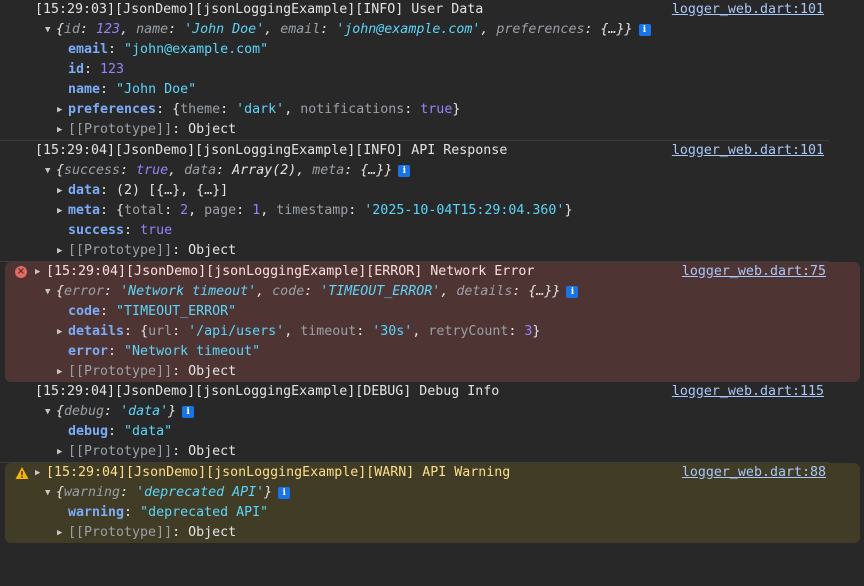 The width and height of the screenshot is (864, 586). What do you see at coordinates (256, 210) in the screenshot?
I see `preview-value: 1` at bounding box center [256, 210].